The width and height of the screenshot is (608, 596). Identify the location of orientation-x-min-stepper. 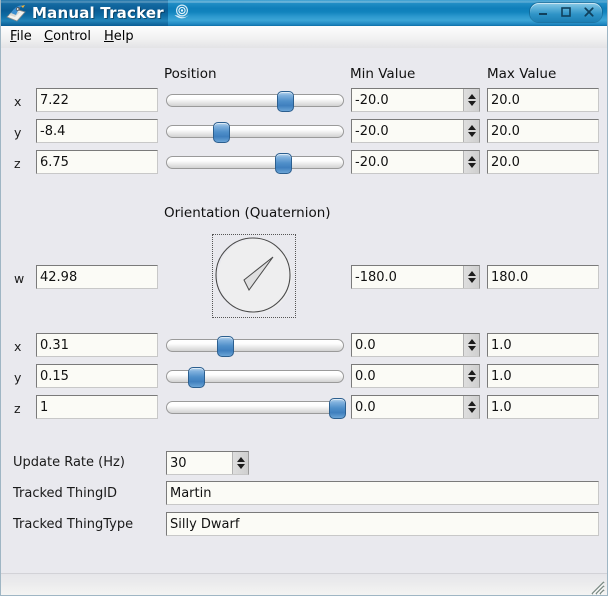
(471, 345).